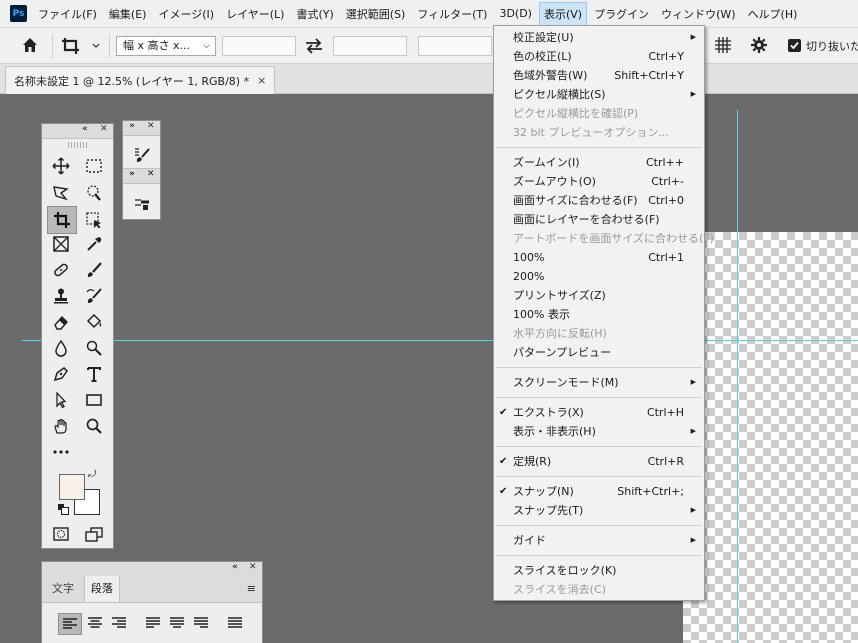 The image size is (858, 643). What do you see at coordinates (128, 14) in the screenshot?
I see `menu-edit: 編集(E)` at bounding box center [128, 14].